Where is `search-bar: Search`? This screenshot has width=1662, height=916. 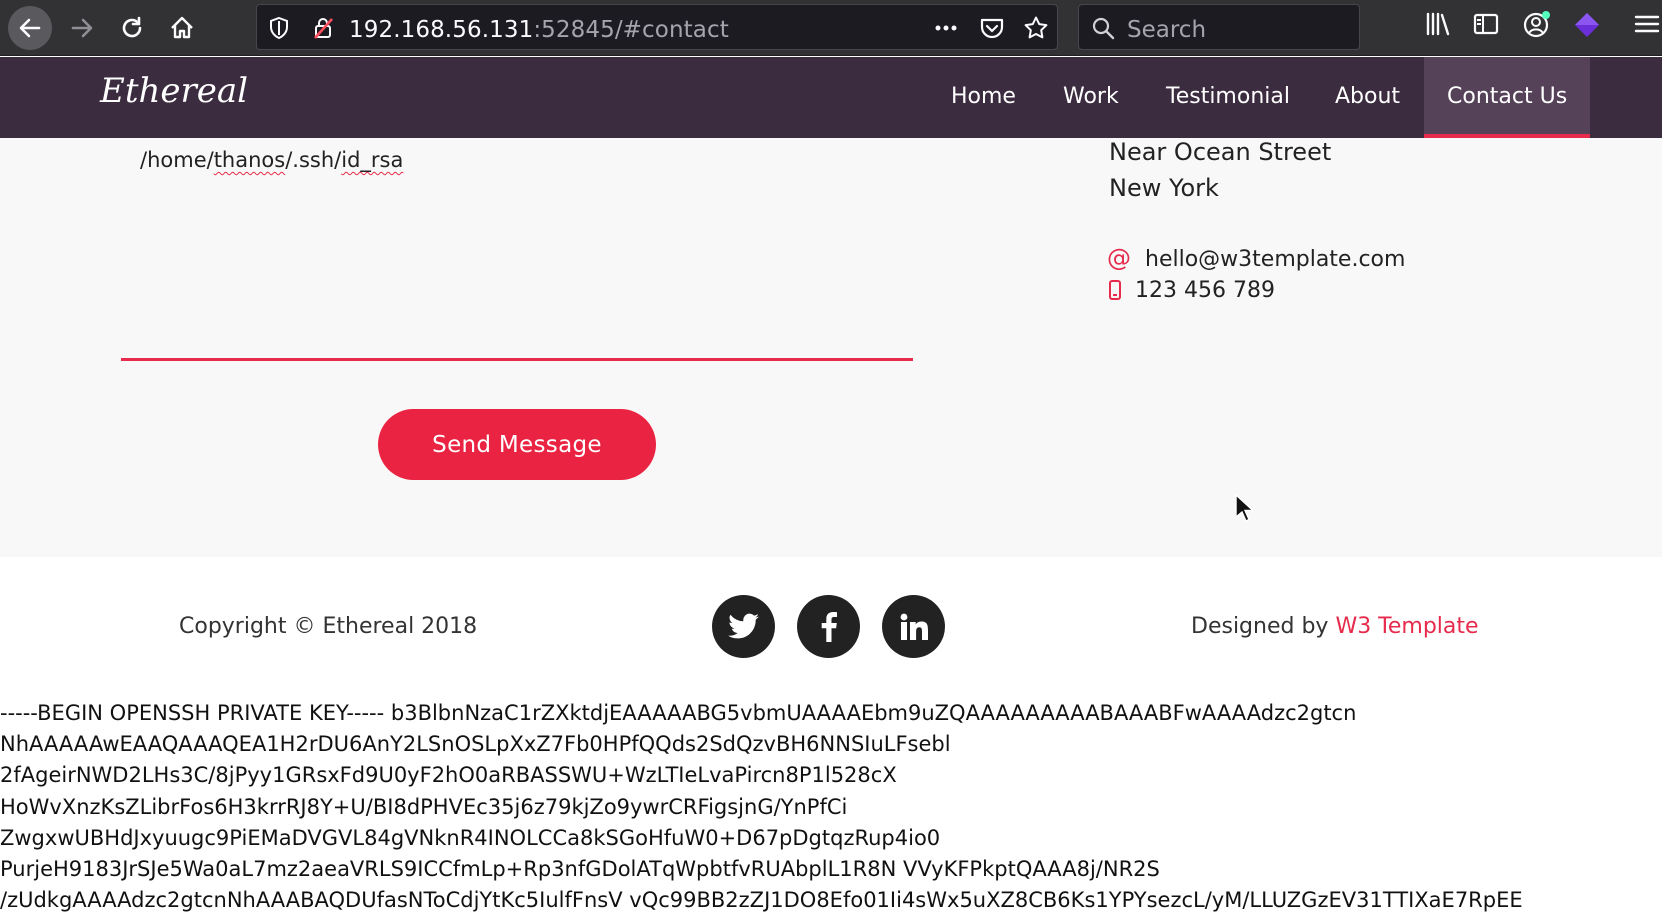 search-bar: Search is located at coordinates (1219, 27).